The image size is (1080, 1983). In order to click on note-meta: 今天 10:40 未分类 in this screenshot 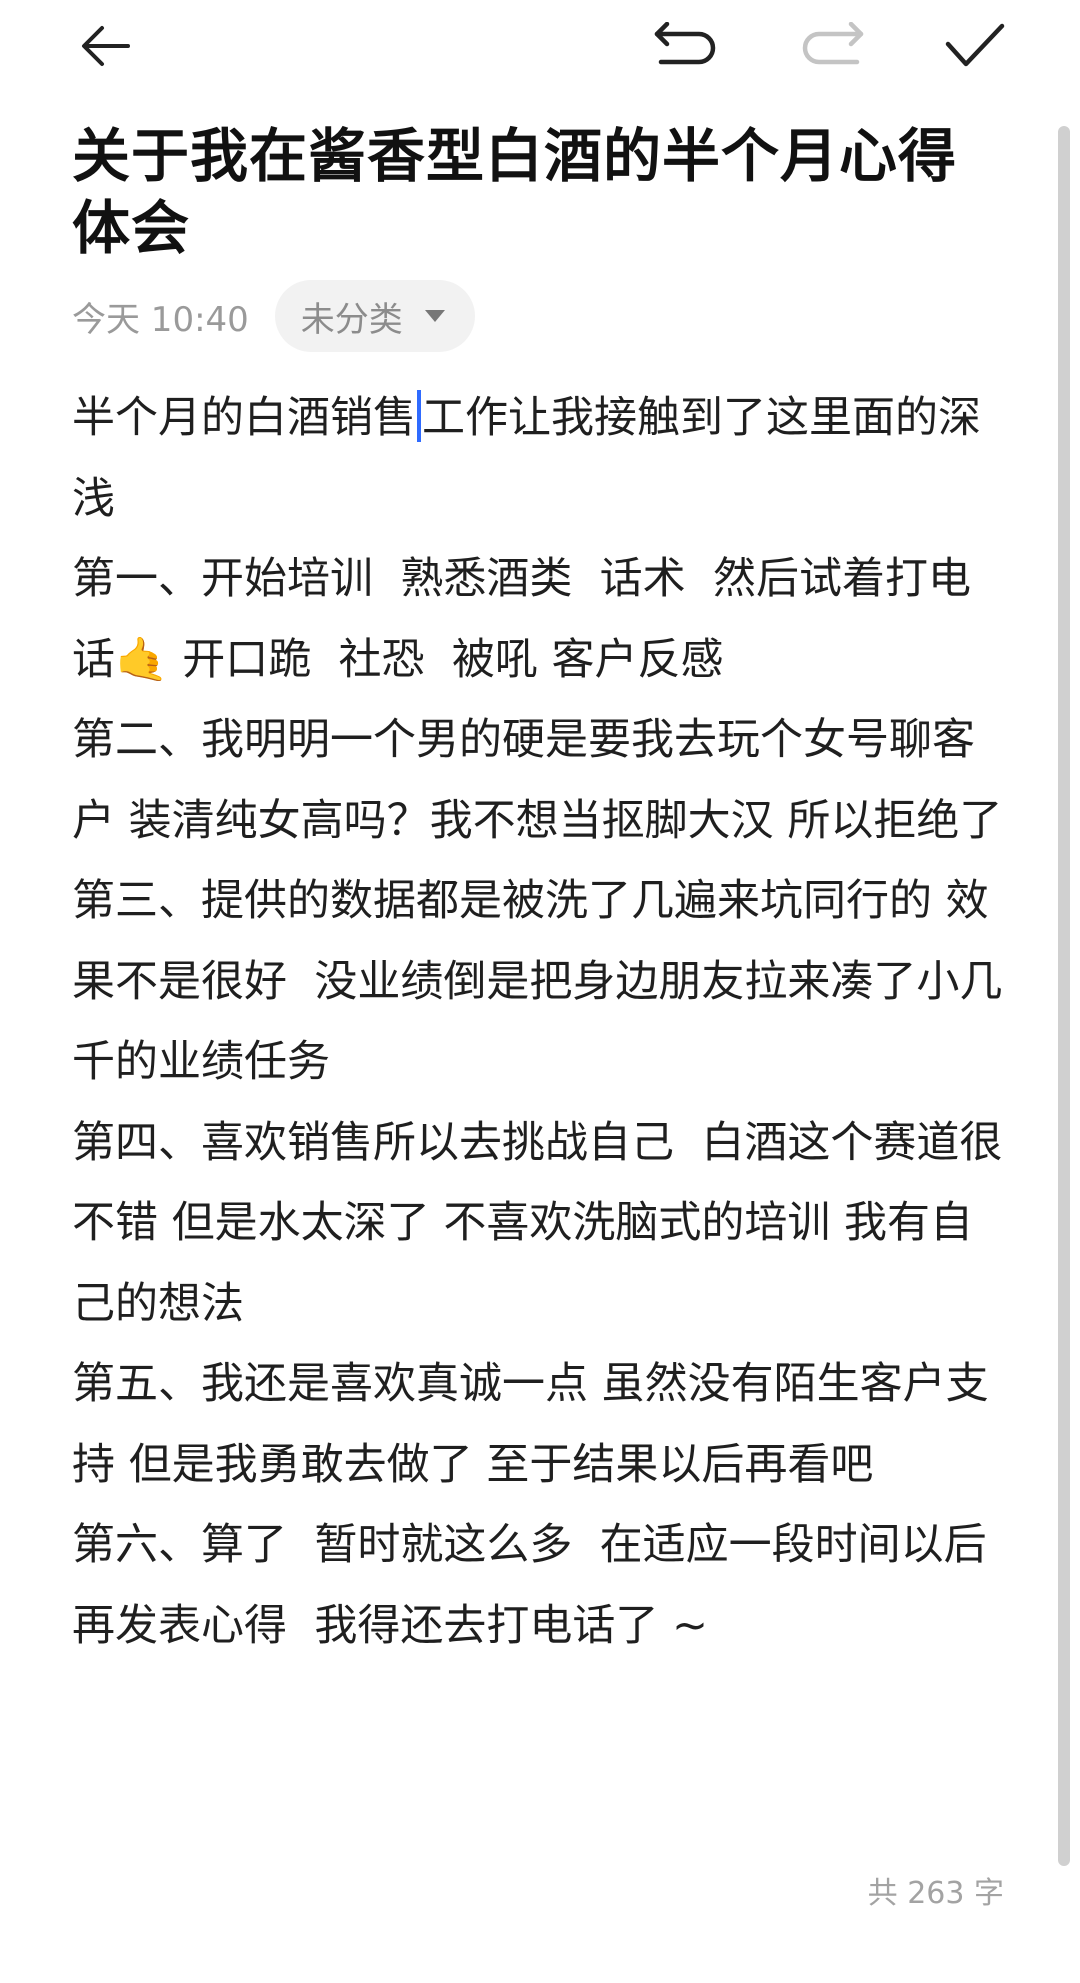, I will do `click(273, 316)`.